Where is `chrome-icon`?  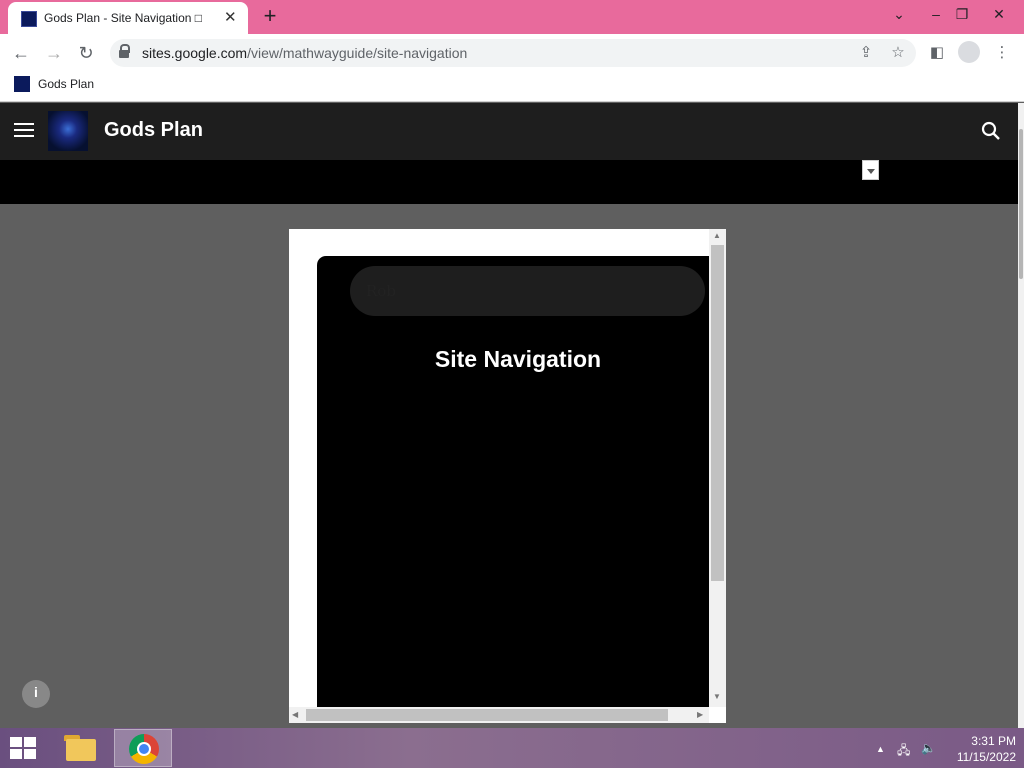
chrome-icon is located at coordinates (144, 749).